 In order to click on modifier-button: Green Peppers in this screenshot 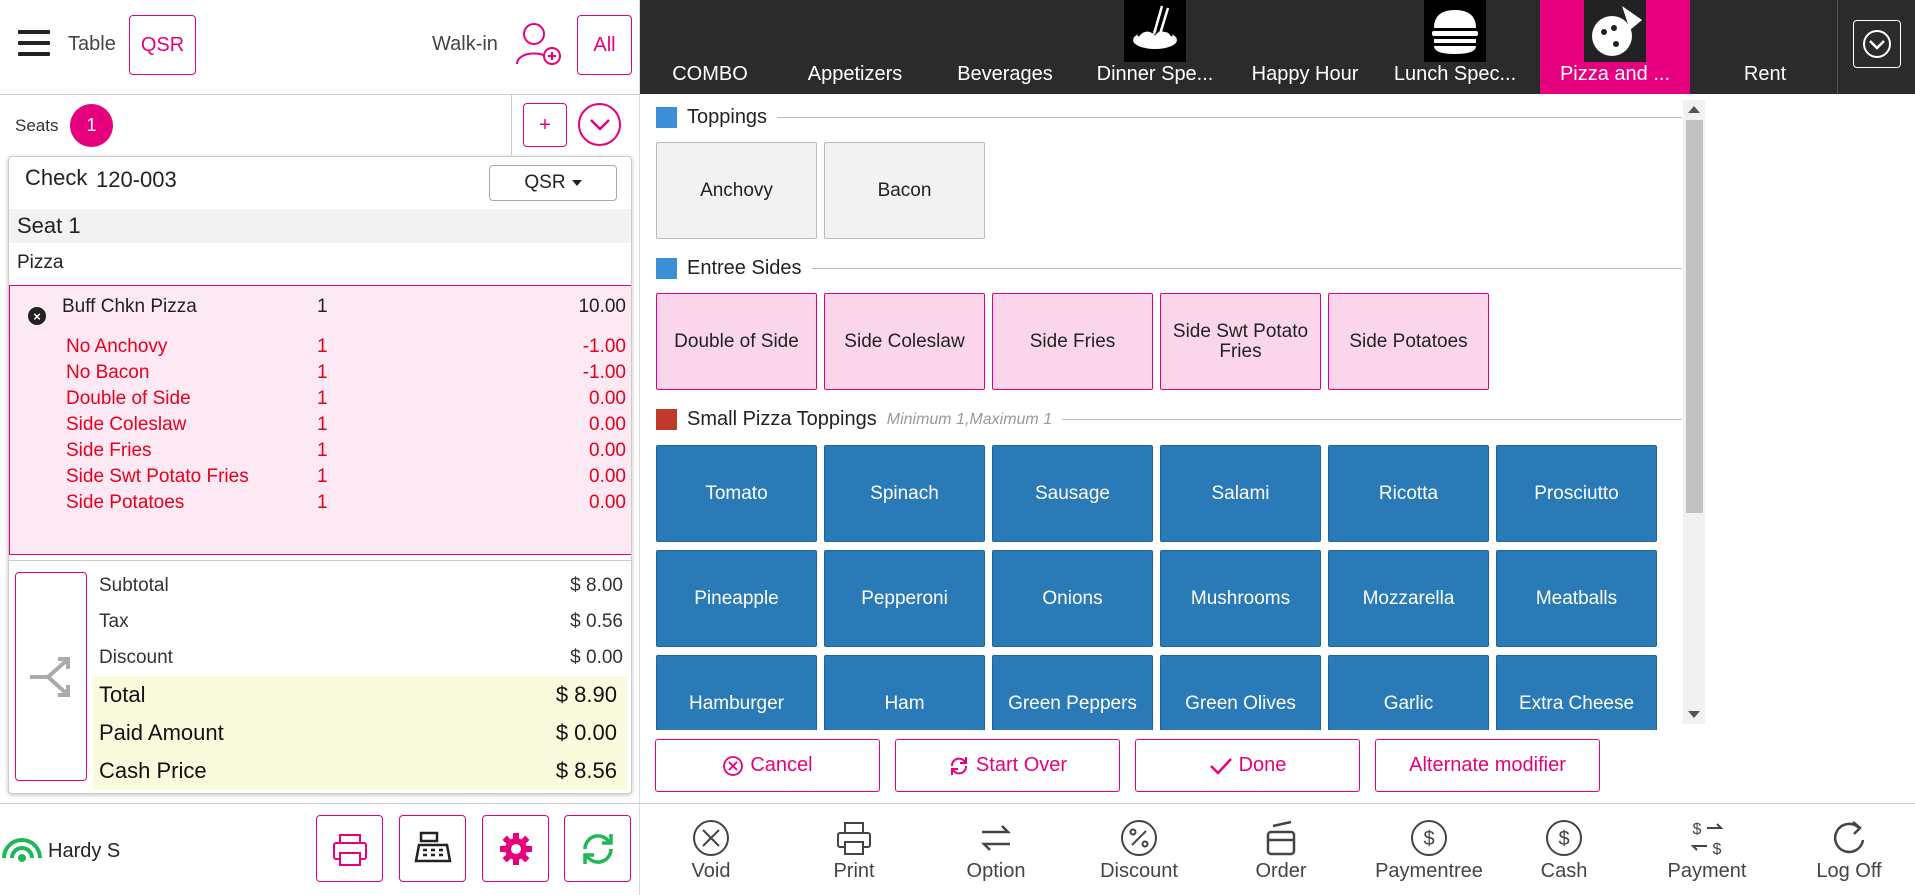, I will do `click(1072, 692)`.